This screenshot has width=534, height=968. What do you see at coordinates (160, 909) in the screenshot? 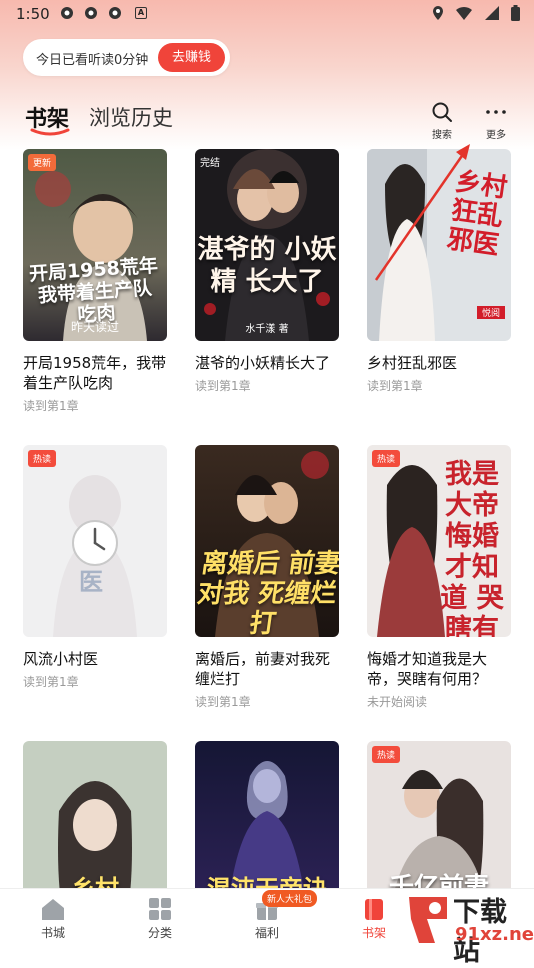
I see `grid-icon` at bounding box center [160, 909].